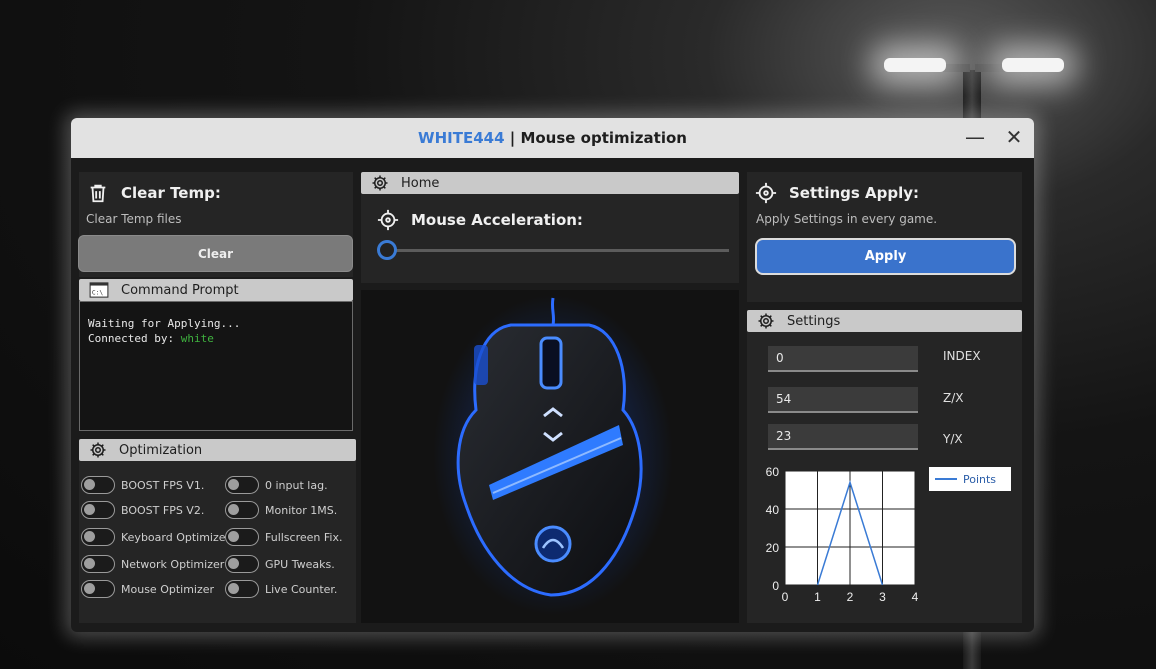  Describe the element at coordinates (773, 472) in the screenshot. I see `y-tick-label: 60` at that location.